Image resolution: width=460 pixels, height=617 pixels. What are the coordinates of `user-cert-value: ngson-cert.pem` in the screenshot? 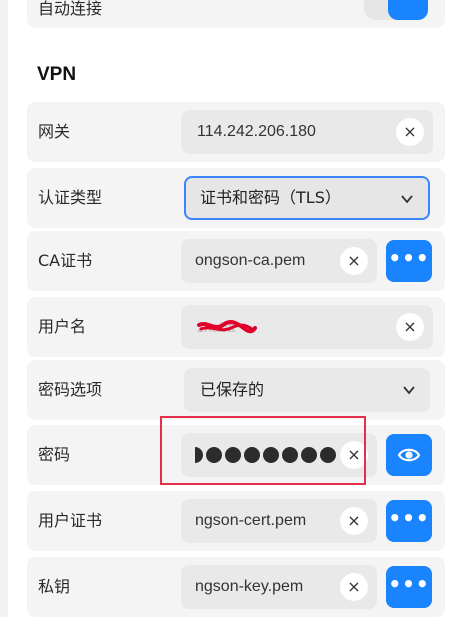 It's located at (251, 520).